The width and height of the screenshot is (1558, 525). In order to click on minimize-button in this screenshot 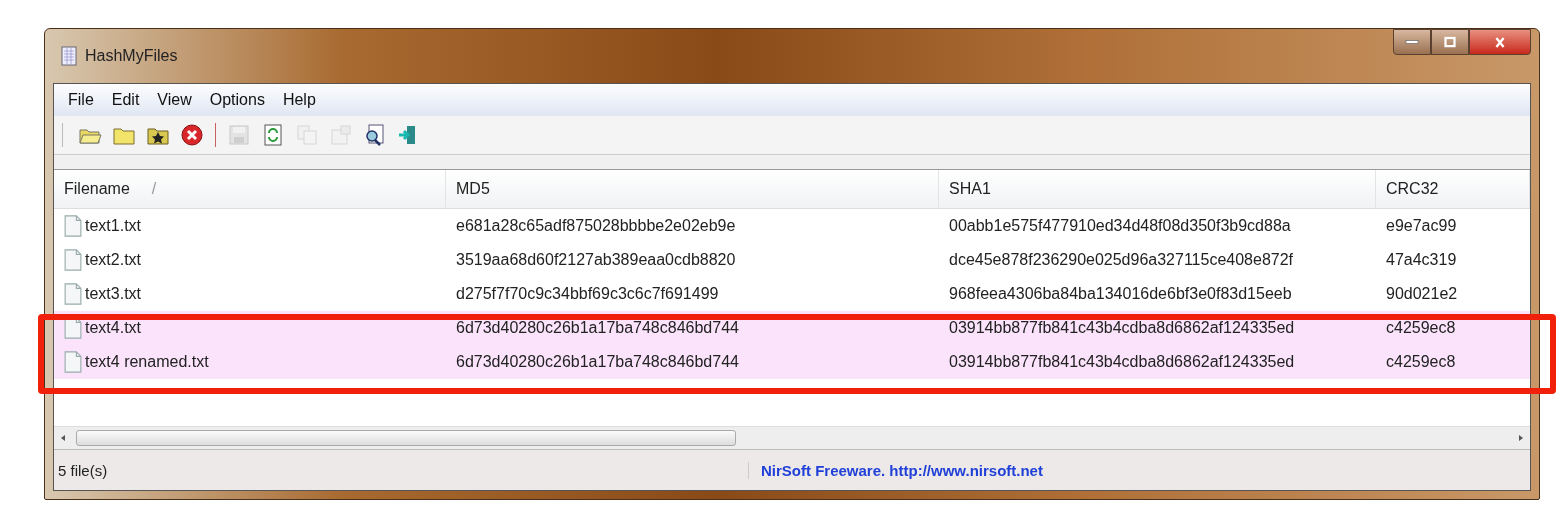, I will do `click(1412, 42)`.